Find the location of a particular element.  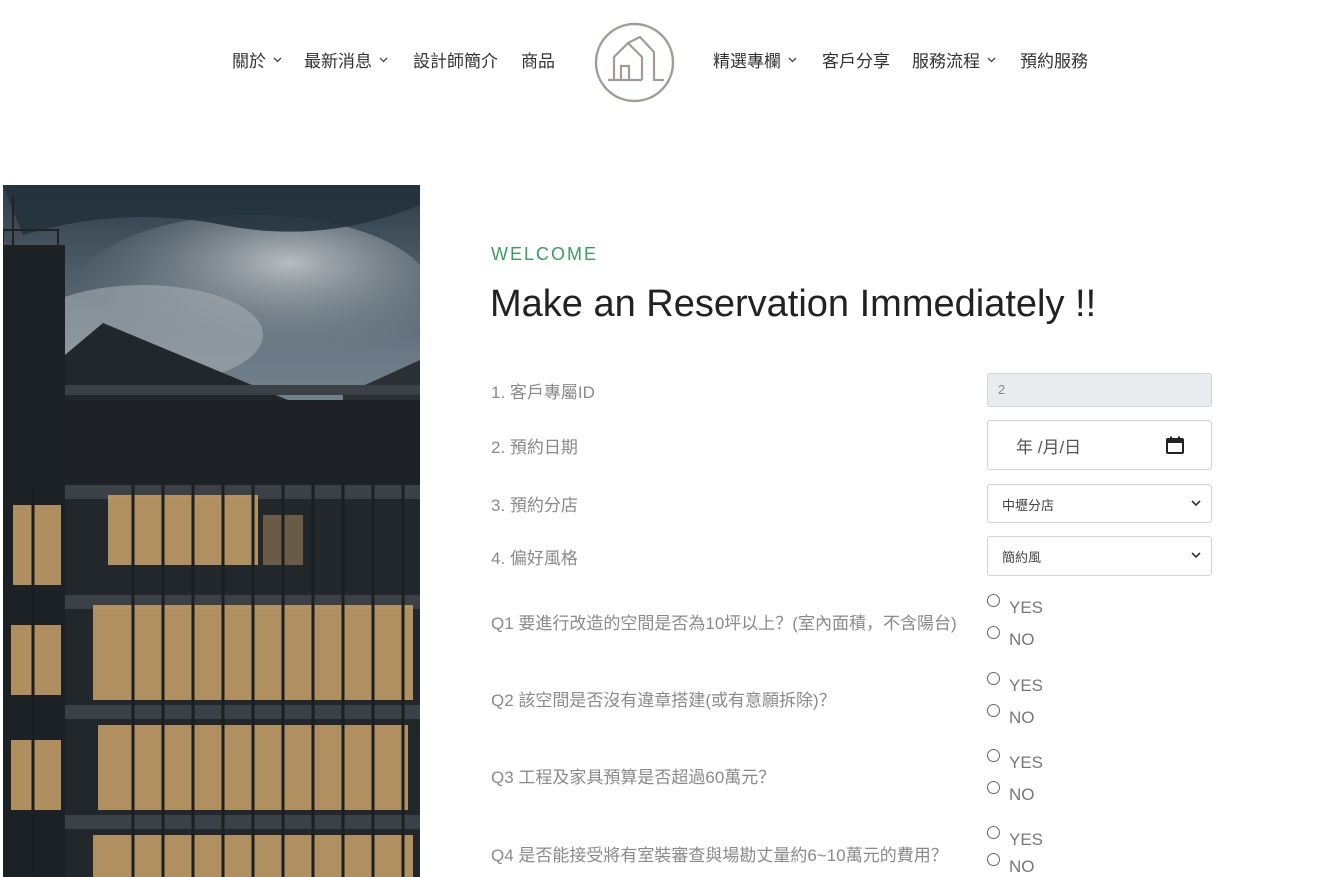

nav-label: 客戶分享 is located at coordinates (856, 62).